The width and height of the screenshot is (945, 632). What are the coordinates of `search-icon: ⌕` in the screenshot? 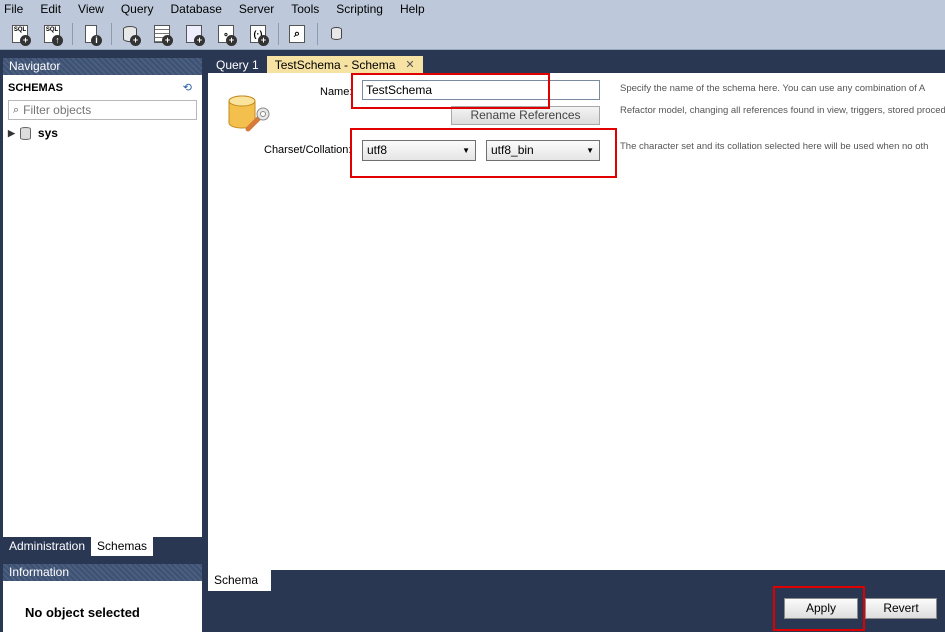 It's located at (16, 109).